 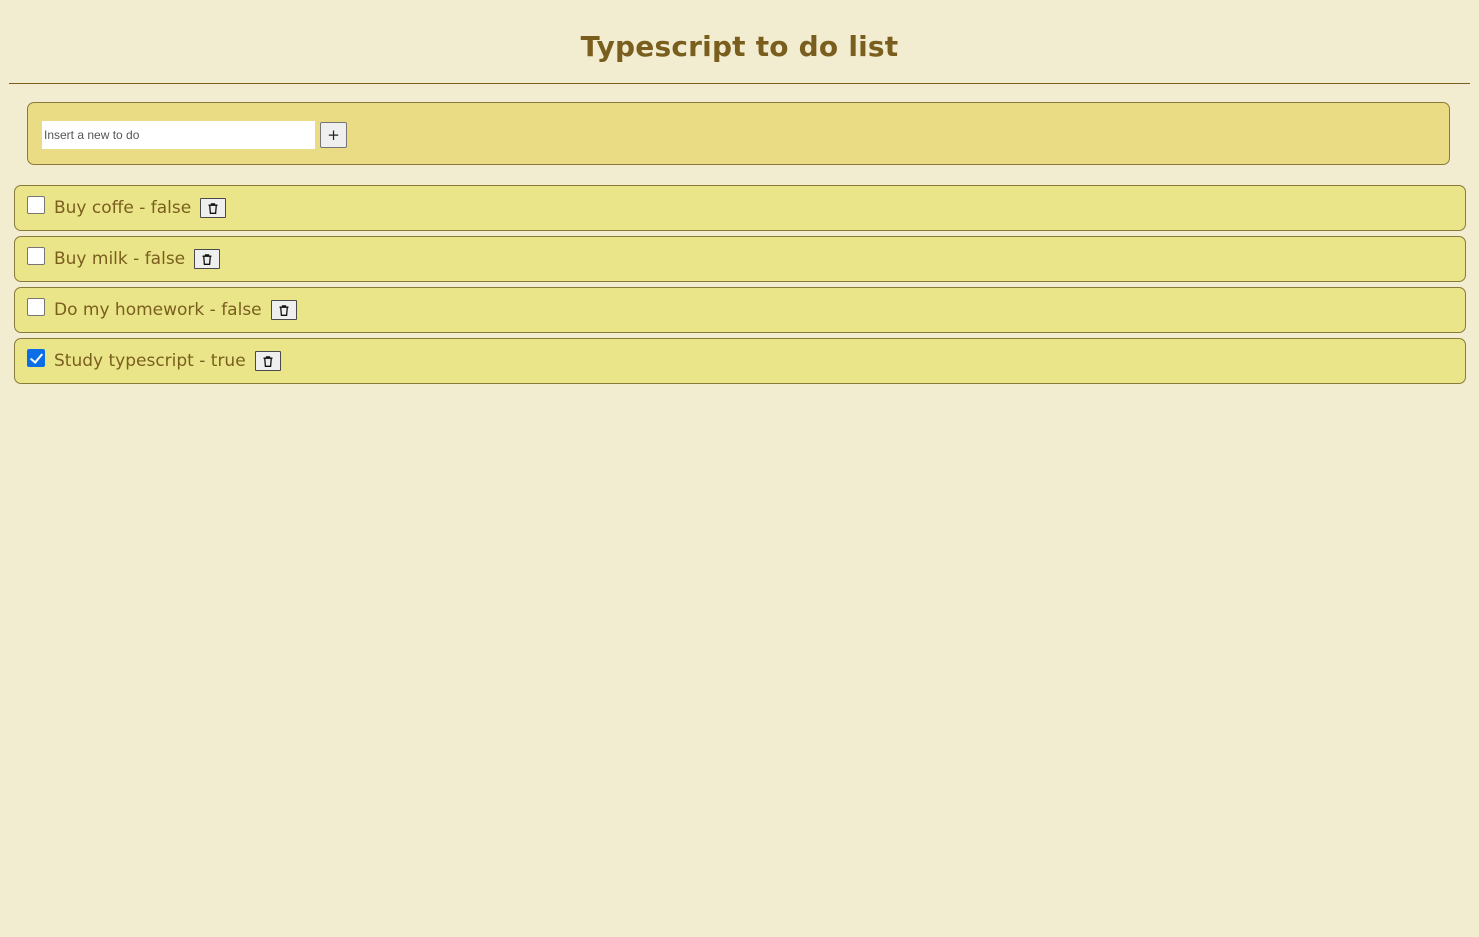 What do you see at coordinates (740, 259) in the screenshot?
I see `todo-item: Buy milk - false` at bounding box center [740, 259].